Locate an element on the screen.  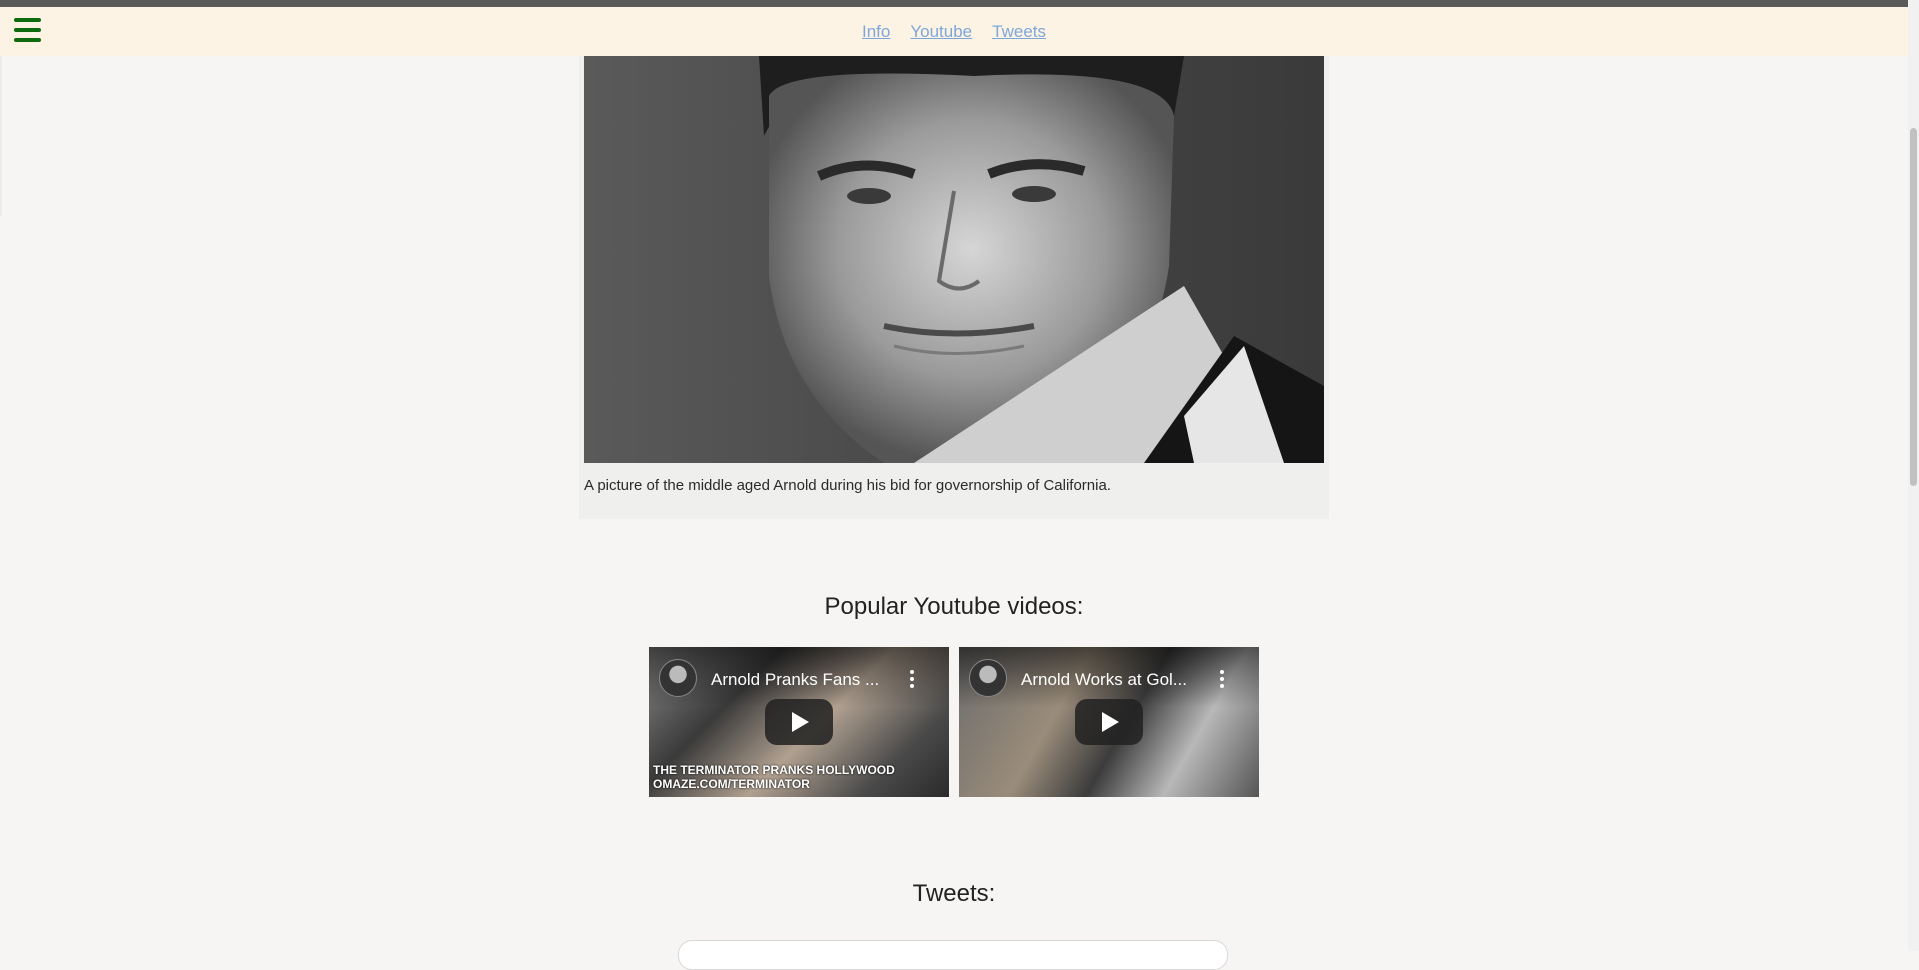
scrollbar-thumb is located at coordinates (1913, 307).